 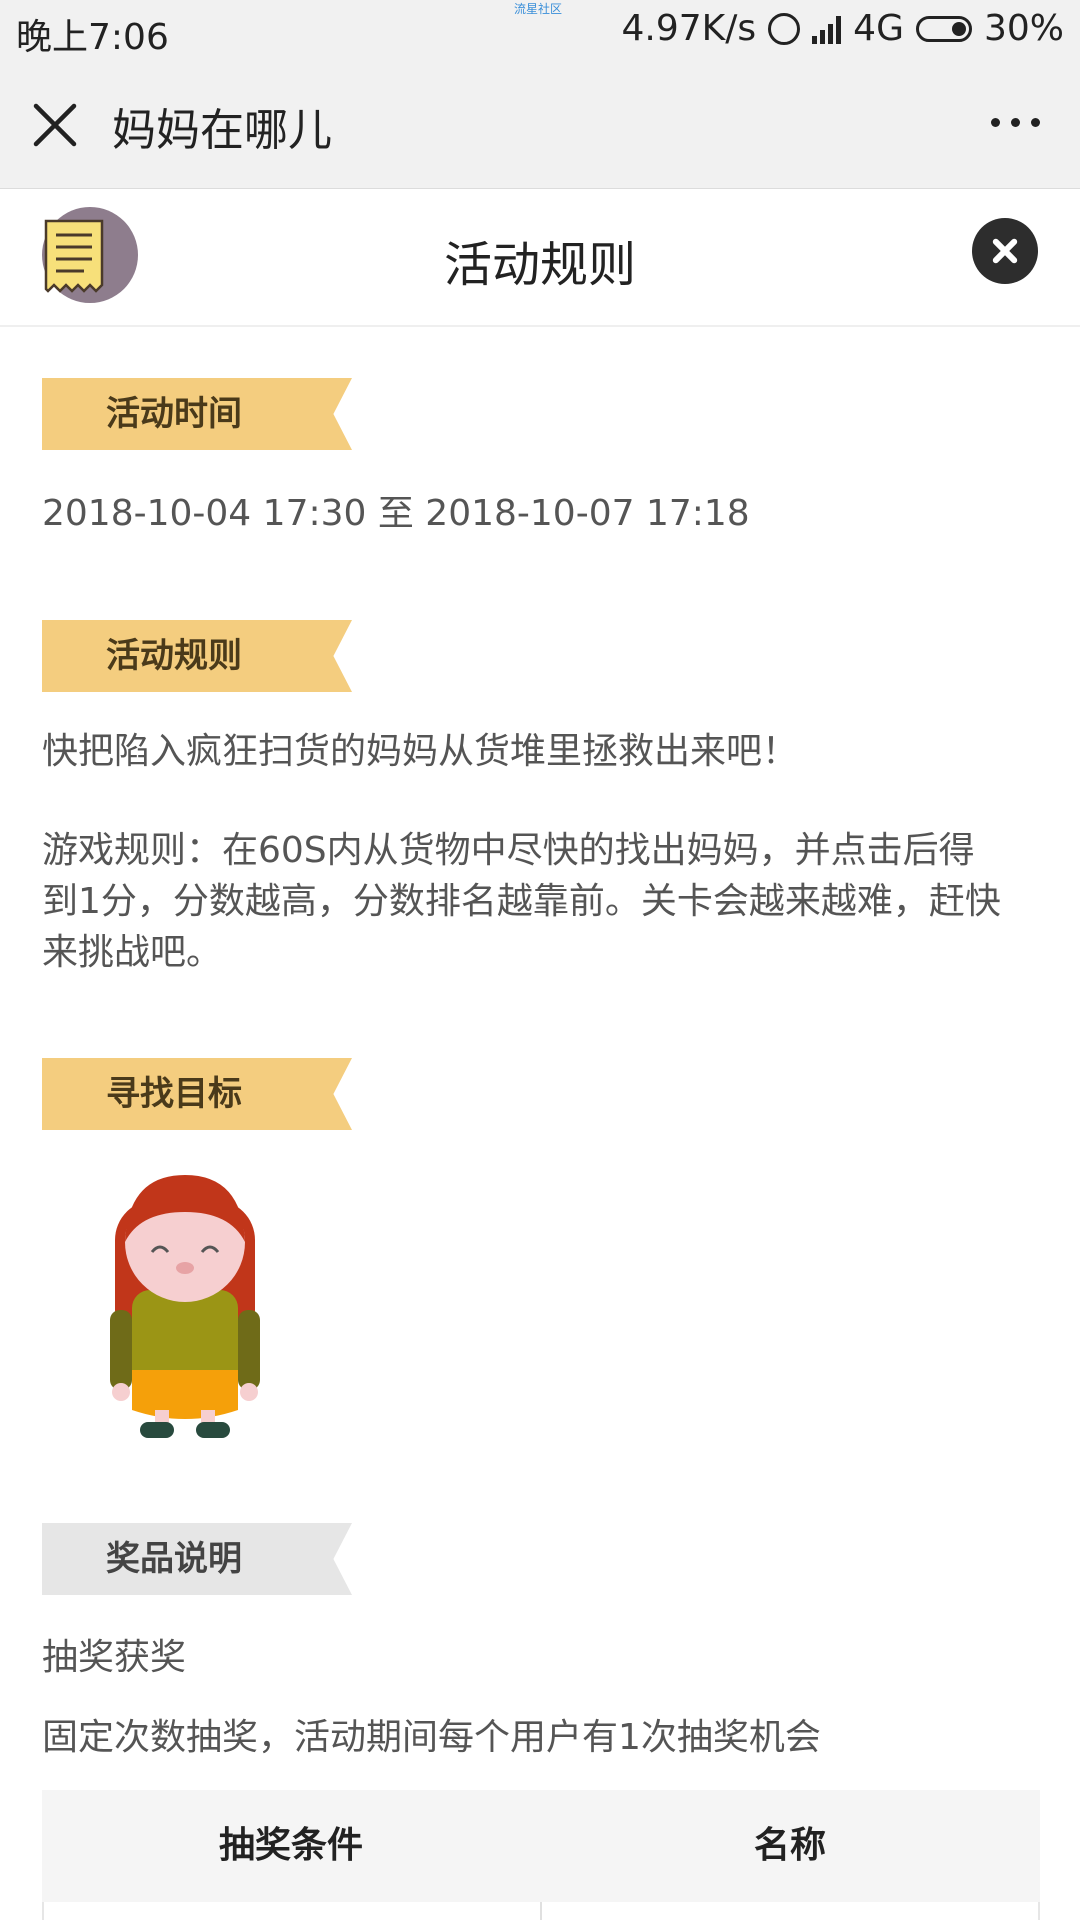 What do you see at coordinates (185, 1306) in the screenshot?
I see `mom-character-image` at bounding box center [185, 1306].